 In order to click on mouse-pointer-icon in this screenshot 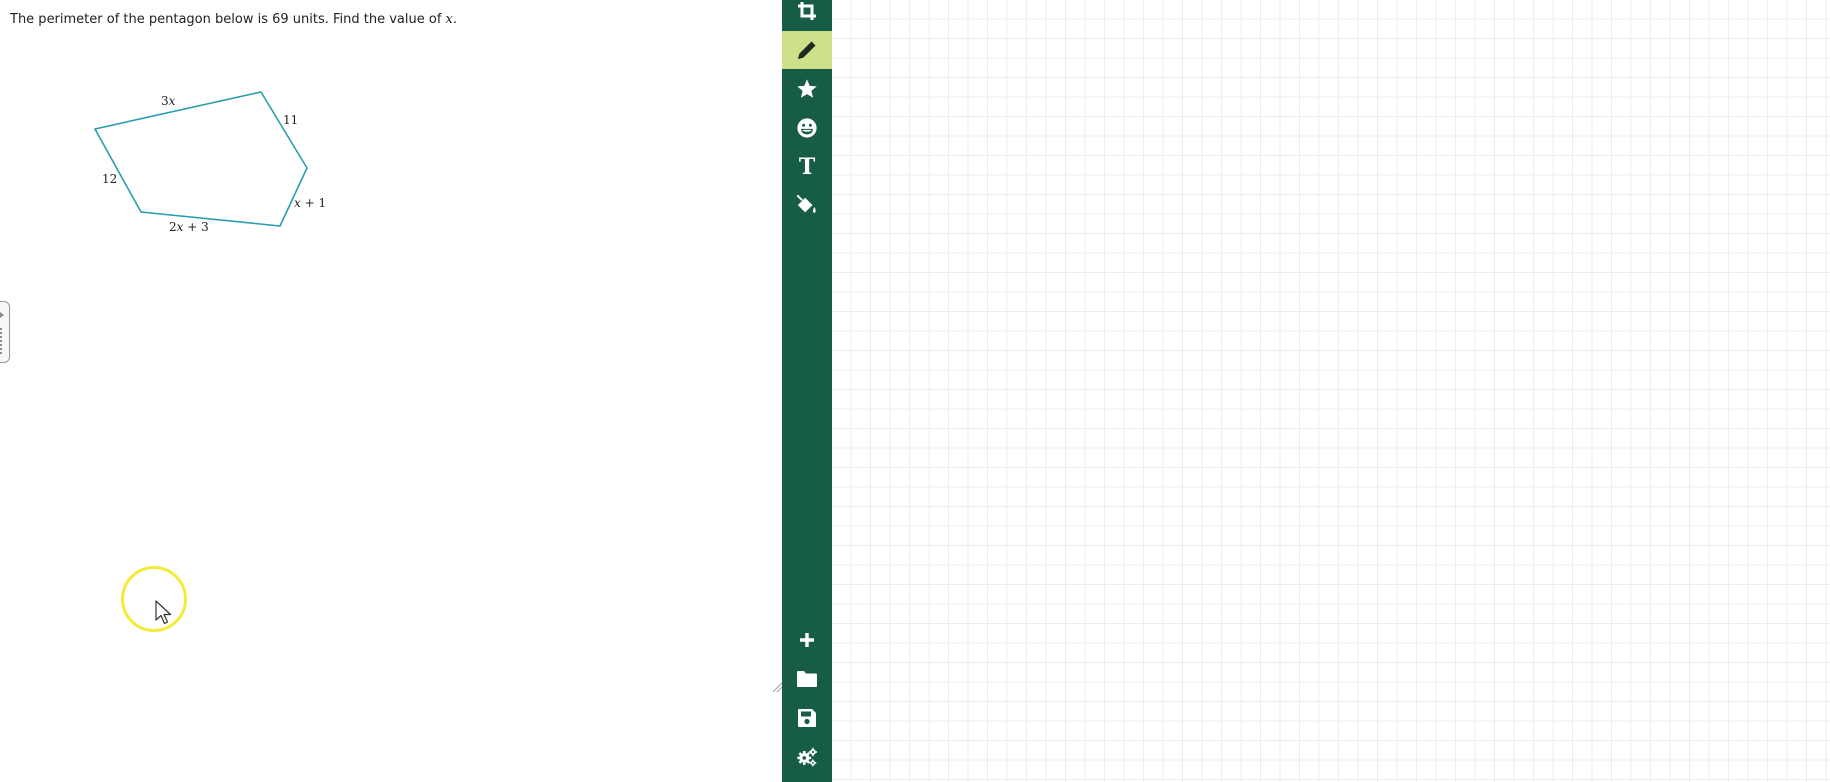, I will do `click(163, 612)`.